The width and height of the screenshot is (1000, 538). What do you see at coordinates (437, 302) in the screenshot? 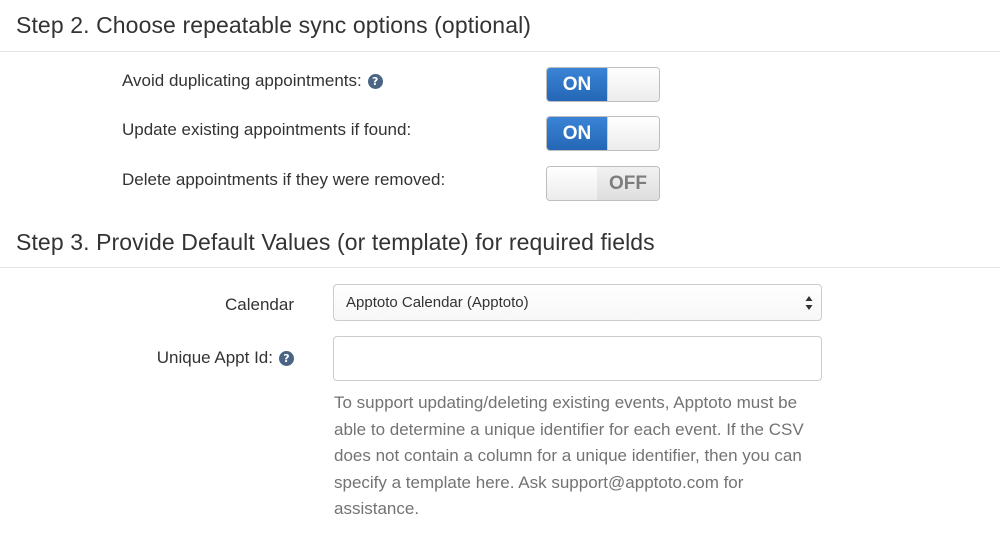
I see `calendar-selected-value: Apptoto Calendar (Apptoto)` at bounding box center [437, 302].